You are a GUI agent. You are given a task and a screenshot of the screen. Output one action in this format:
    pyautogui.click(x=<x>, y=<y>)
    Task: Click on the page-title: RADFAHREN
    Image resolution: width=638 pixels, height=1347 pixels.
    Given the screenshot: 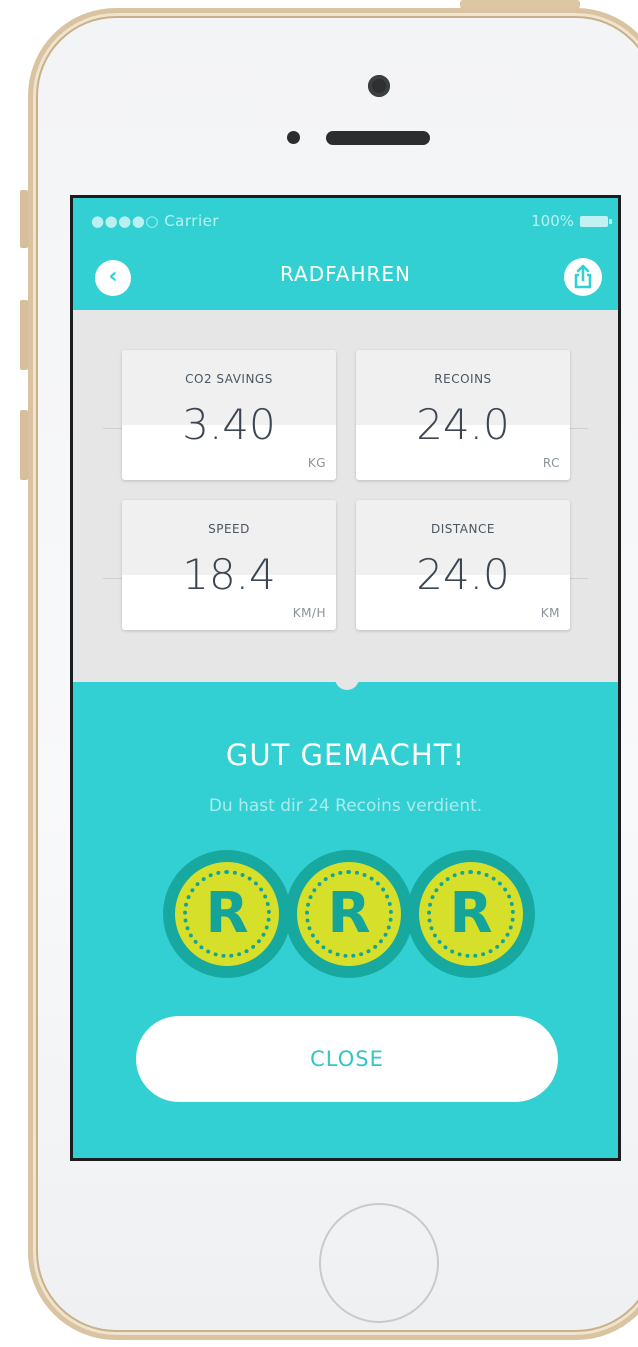 What is the action you would take?
    pyautogui.click(x=345, y=274)
    